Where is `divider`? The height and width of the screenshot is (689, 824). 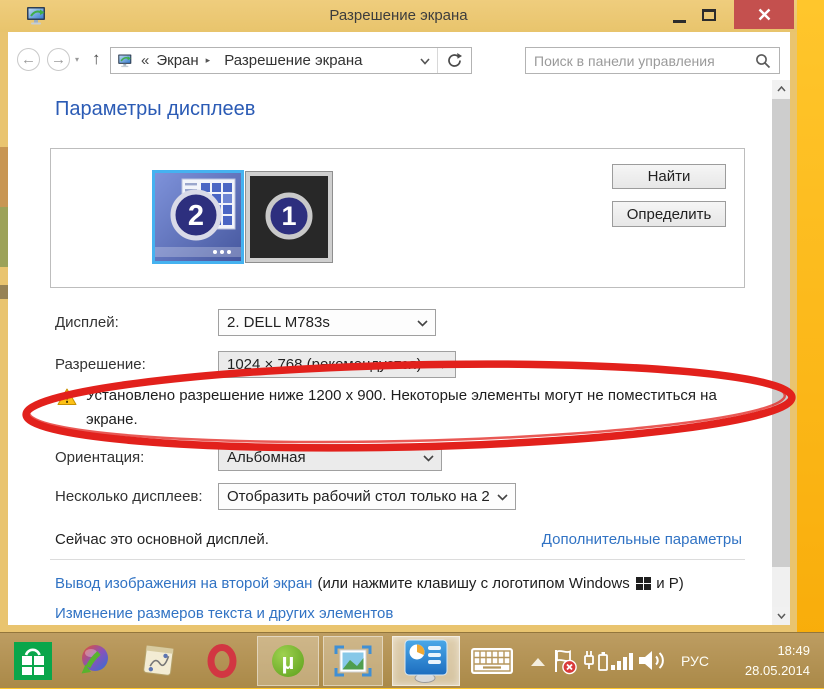 divider is located at coordinates (397, 559).